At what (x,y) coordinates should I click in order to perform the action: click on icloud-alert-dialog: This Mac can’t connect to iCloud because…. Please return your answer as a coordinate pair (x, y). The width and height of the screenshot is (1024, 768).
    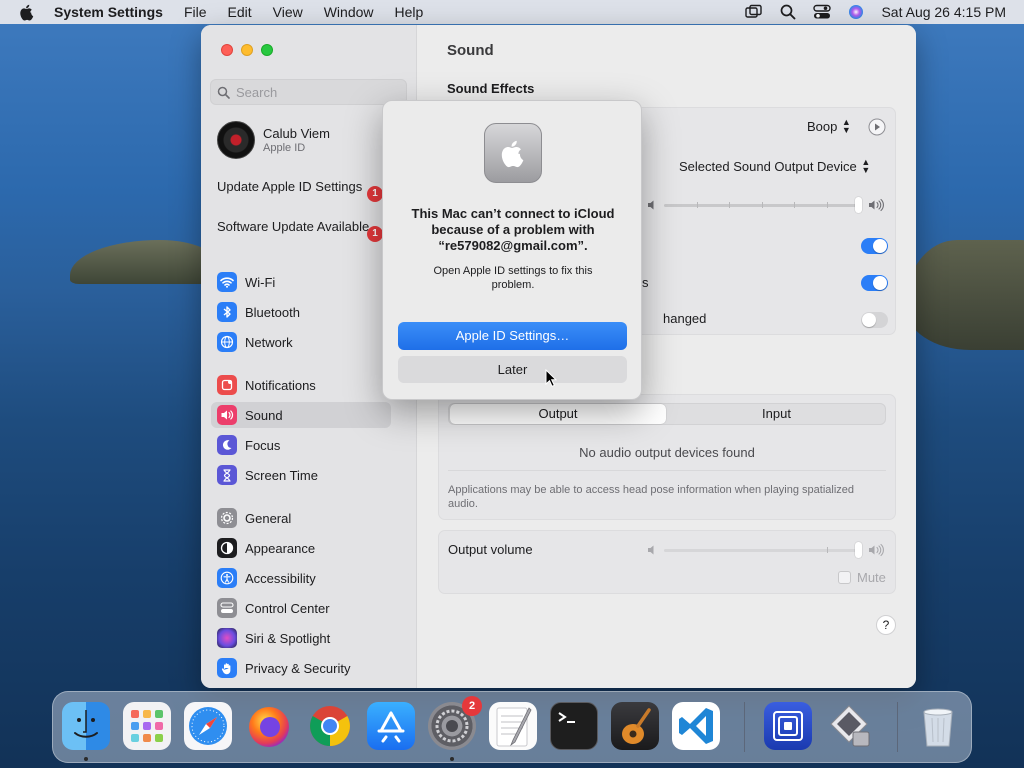
    Looking at the image, I should click on (512, 250).